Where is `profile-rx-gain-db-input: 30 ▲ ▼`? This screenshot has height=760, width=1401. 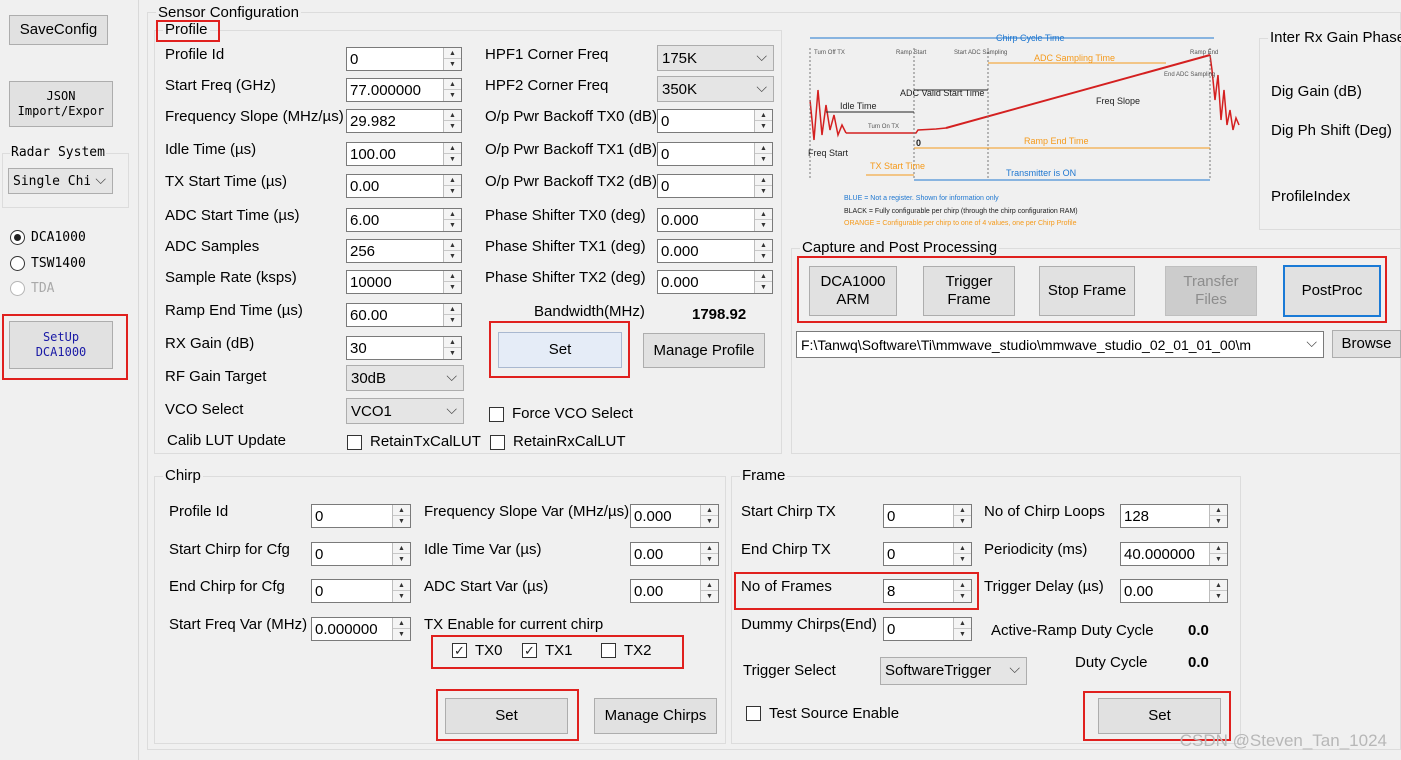
profile-rx-gain-db-input: 30 ▲ ▼ is located at coordinates (404, 348).